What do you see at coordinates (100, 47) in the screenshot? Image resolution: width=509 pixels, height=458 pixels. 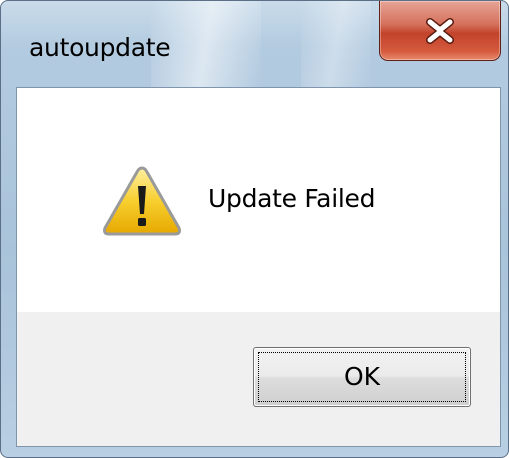 I see `window-title: autoupdate` at bounding box center [100, 47].